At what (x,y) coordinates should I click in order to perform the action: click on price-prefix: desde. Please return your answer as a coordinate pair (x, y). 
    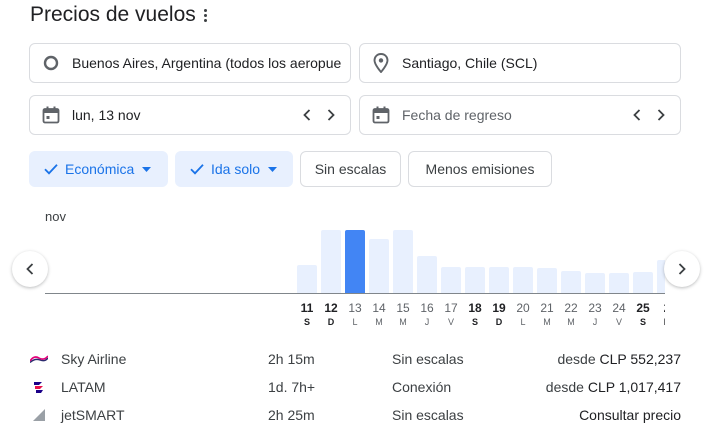
    Looking at the image, I should click on (566, 387).